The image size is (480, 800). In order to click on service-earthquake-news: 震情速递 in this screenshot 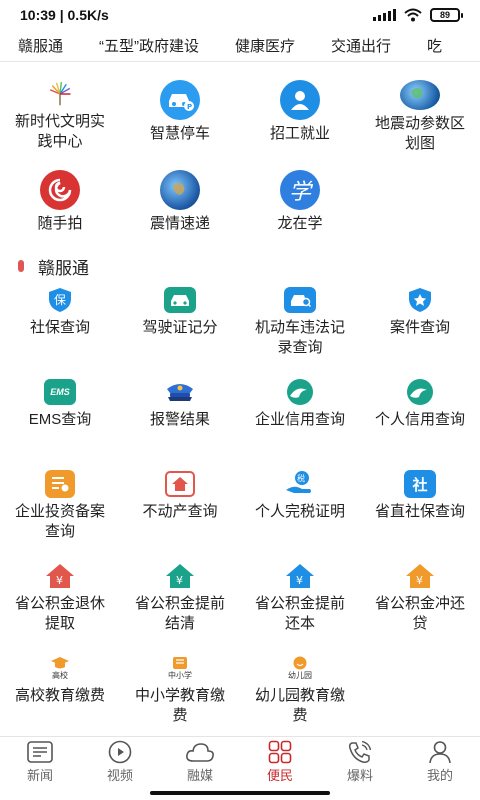, I will do `click(180, 197)`.